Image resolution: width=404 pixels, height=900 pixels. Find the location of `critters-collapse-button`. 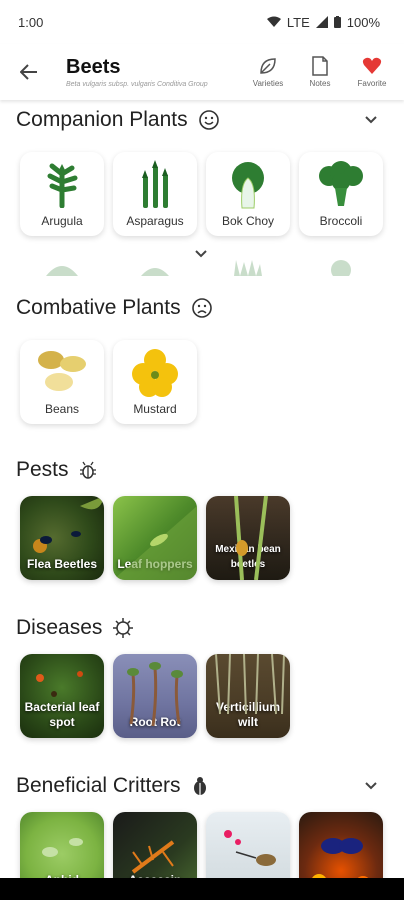

critters-collapse-button is located at coordinates (371, 787).